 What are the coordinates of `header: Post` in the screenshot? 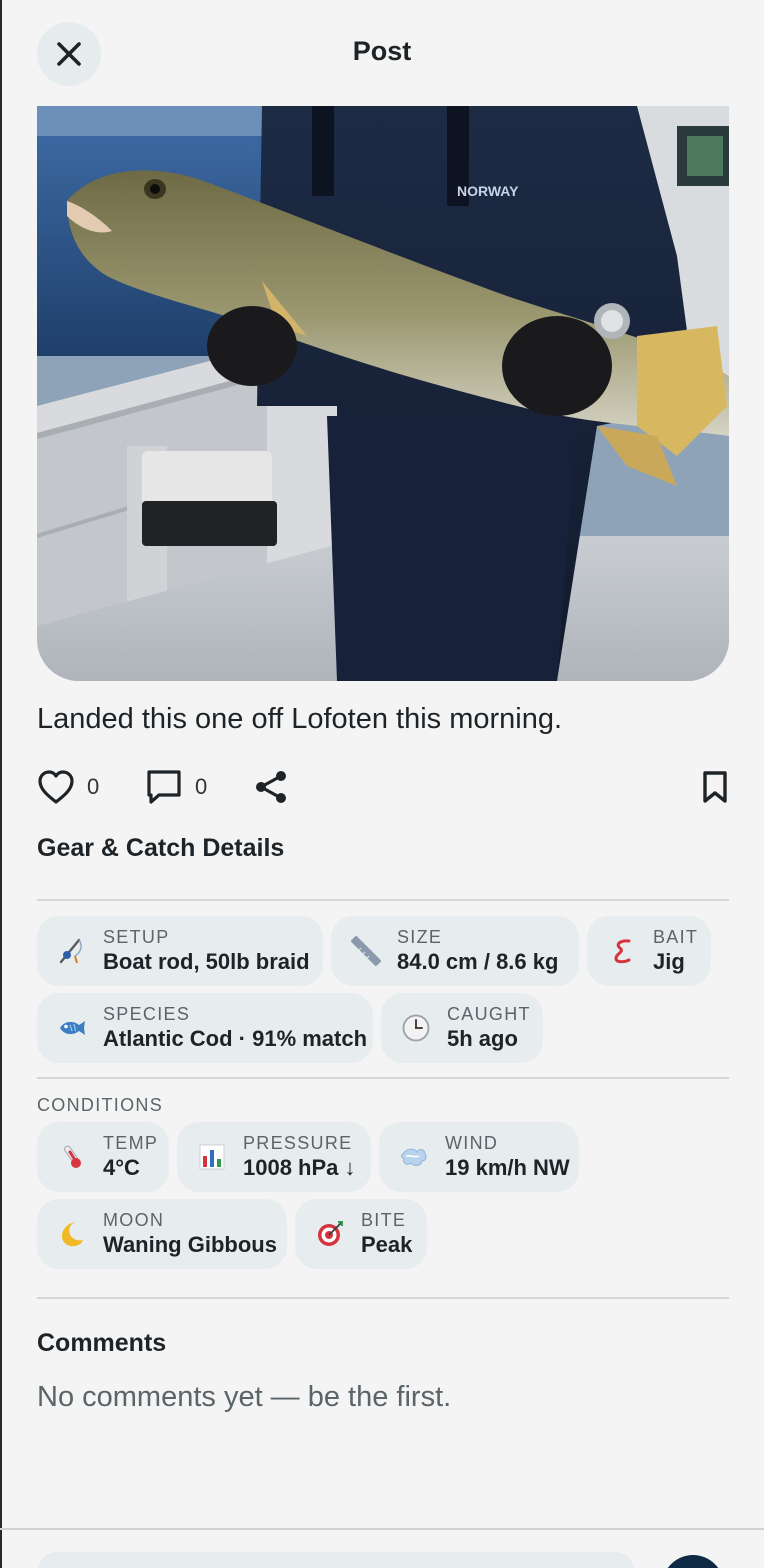 It's located at (382, 53).